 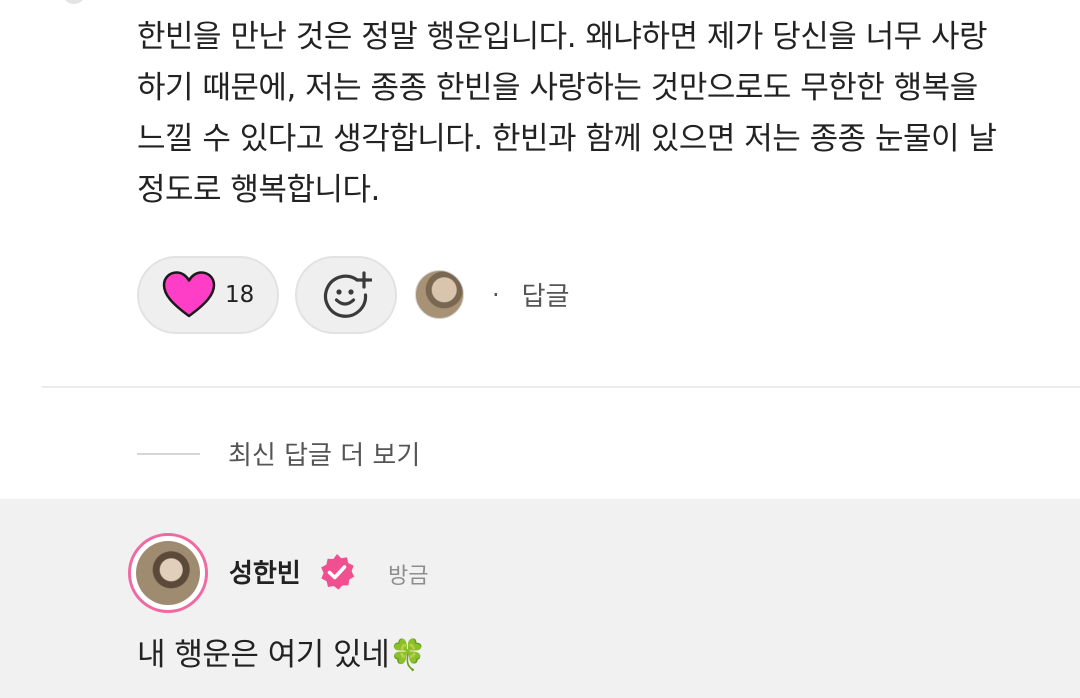 I want to click on add-reaction-icon, so click(x=347, y=294).